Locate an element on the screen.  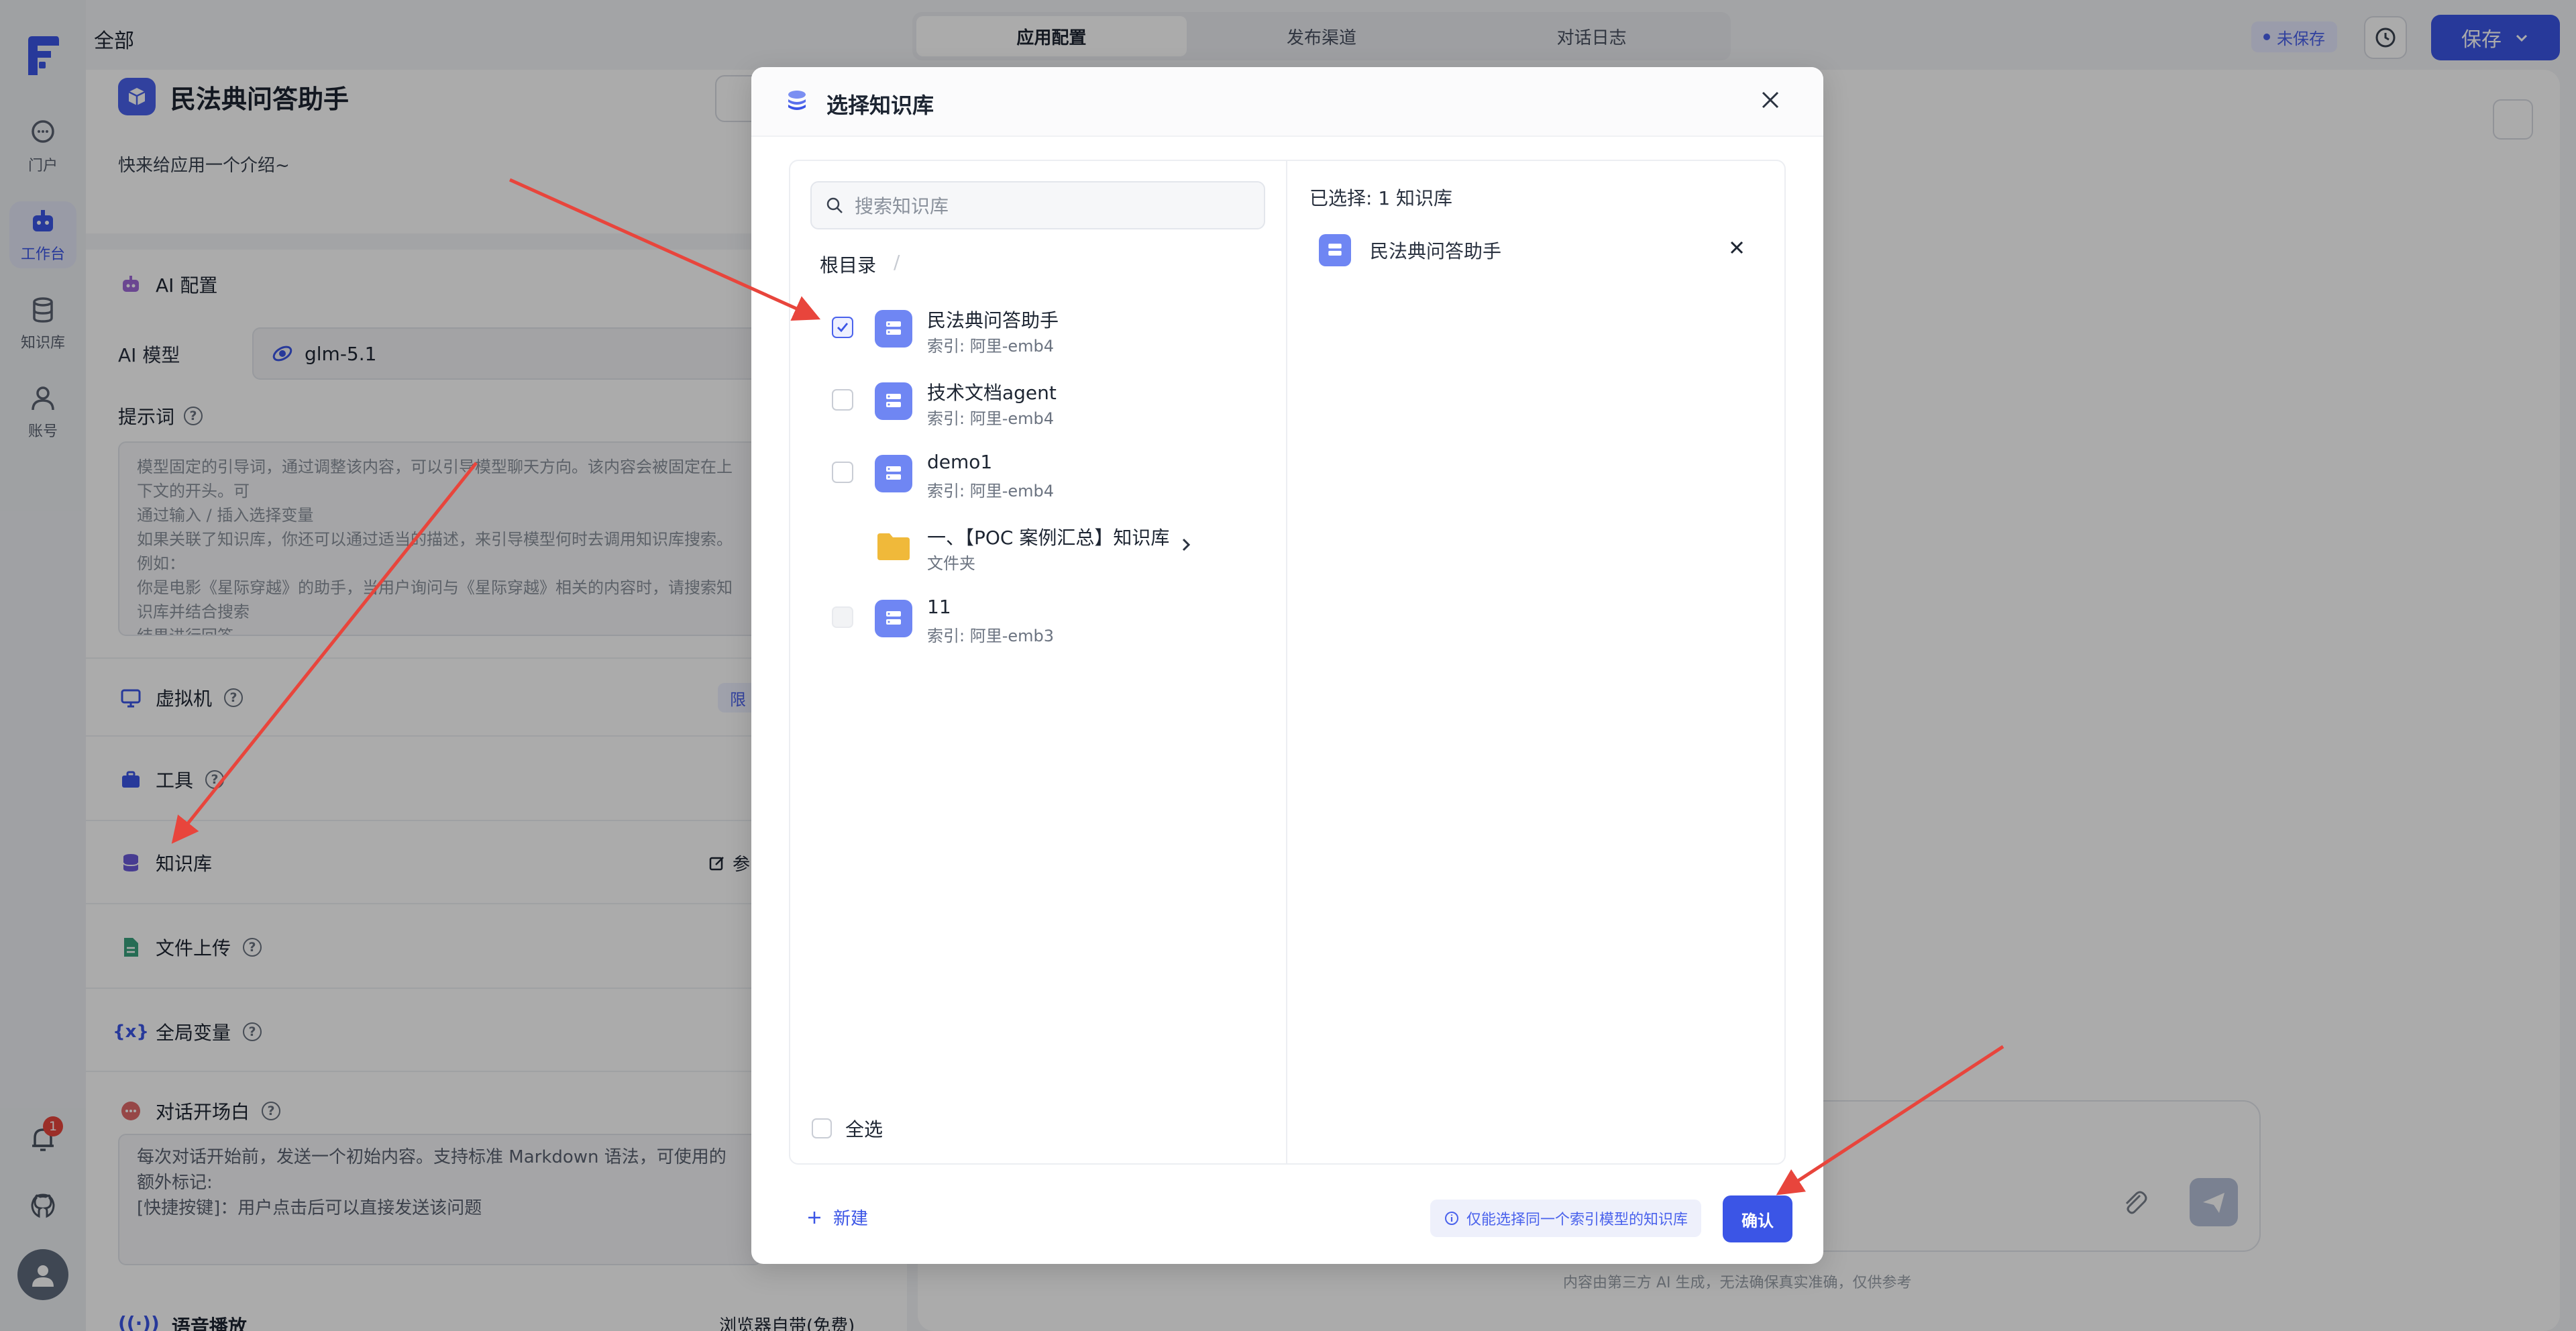
kb-item-name: 11 is located at coordinates (939, 607).